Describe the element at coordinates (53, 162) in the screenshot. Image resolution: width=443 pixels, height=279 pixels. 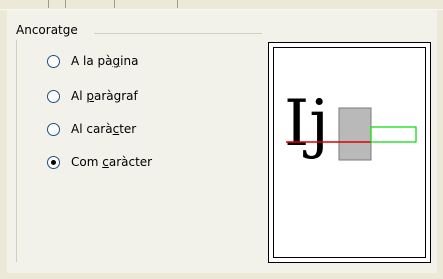
I see `radio-button-selected` at that location.